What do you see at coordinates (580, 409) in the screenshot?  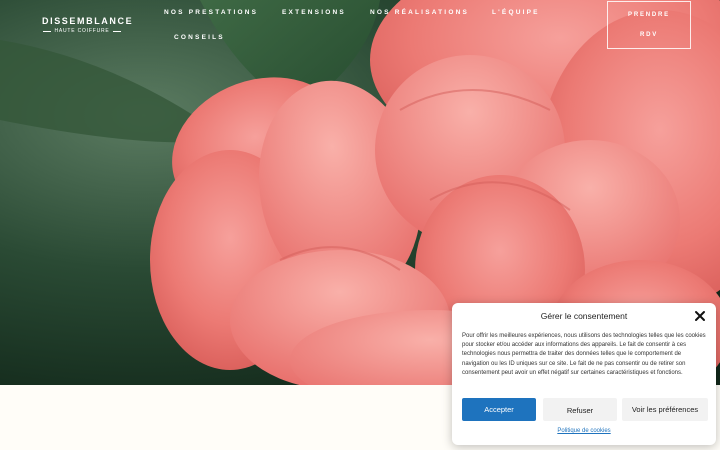 I see `refuse-button: Refuser` at bounding box center [580, 409].